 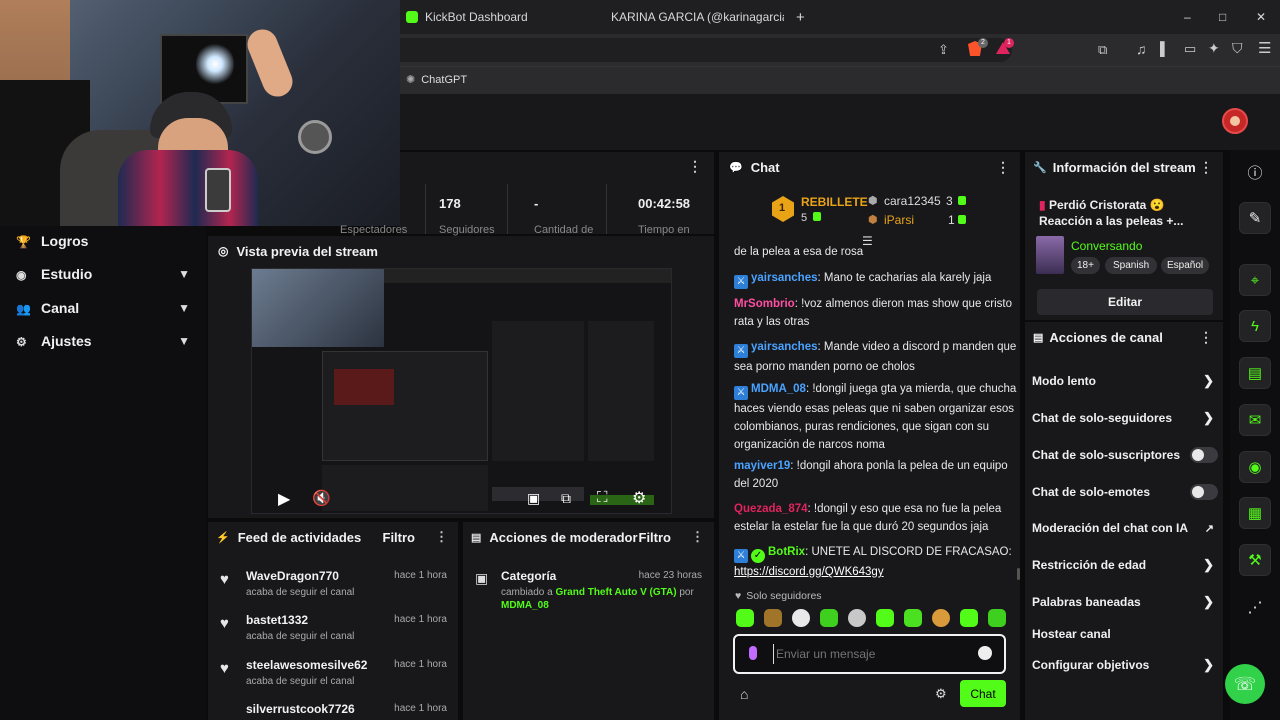 I want to click on ai-moderation-row: Moderación del chat con IA ↗, so click(x=1125, y=528).